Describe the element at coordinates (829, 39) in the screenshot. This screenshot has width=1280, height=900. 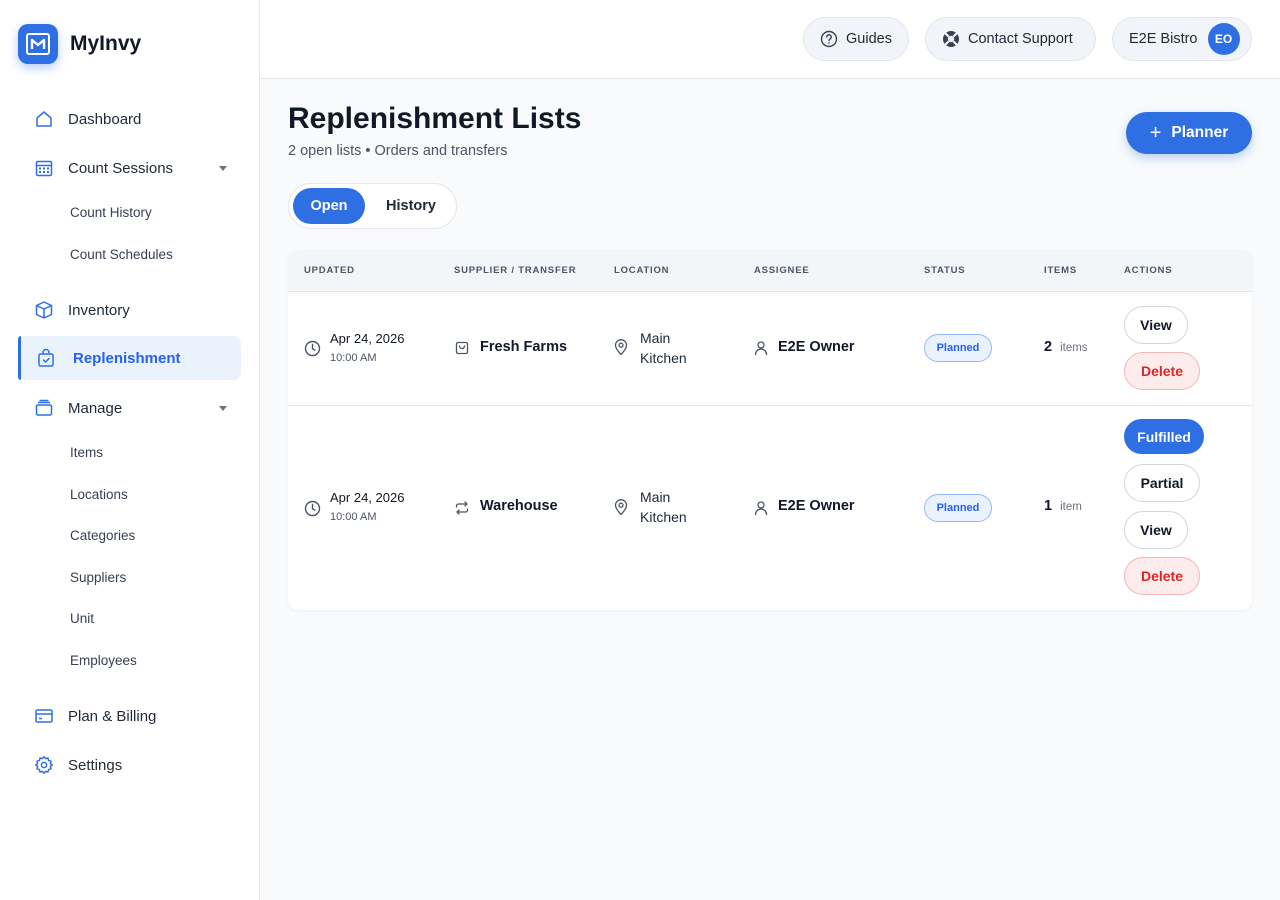
I see `help-circle-icon` at that location.